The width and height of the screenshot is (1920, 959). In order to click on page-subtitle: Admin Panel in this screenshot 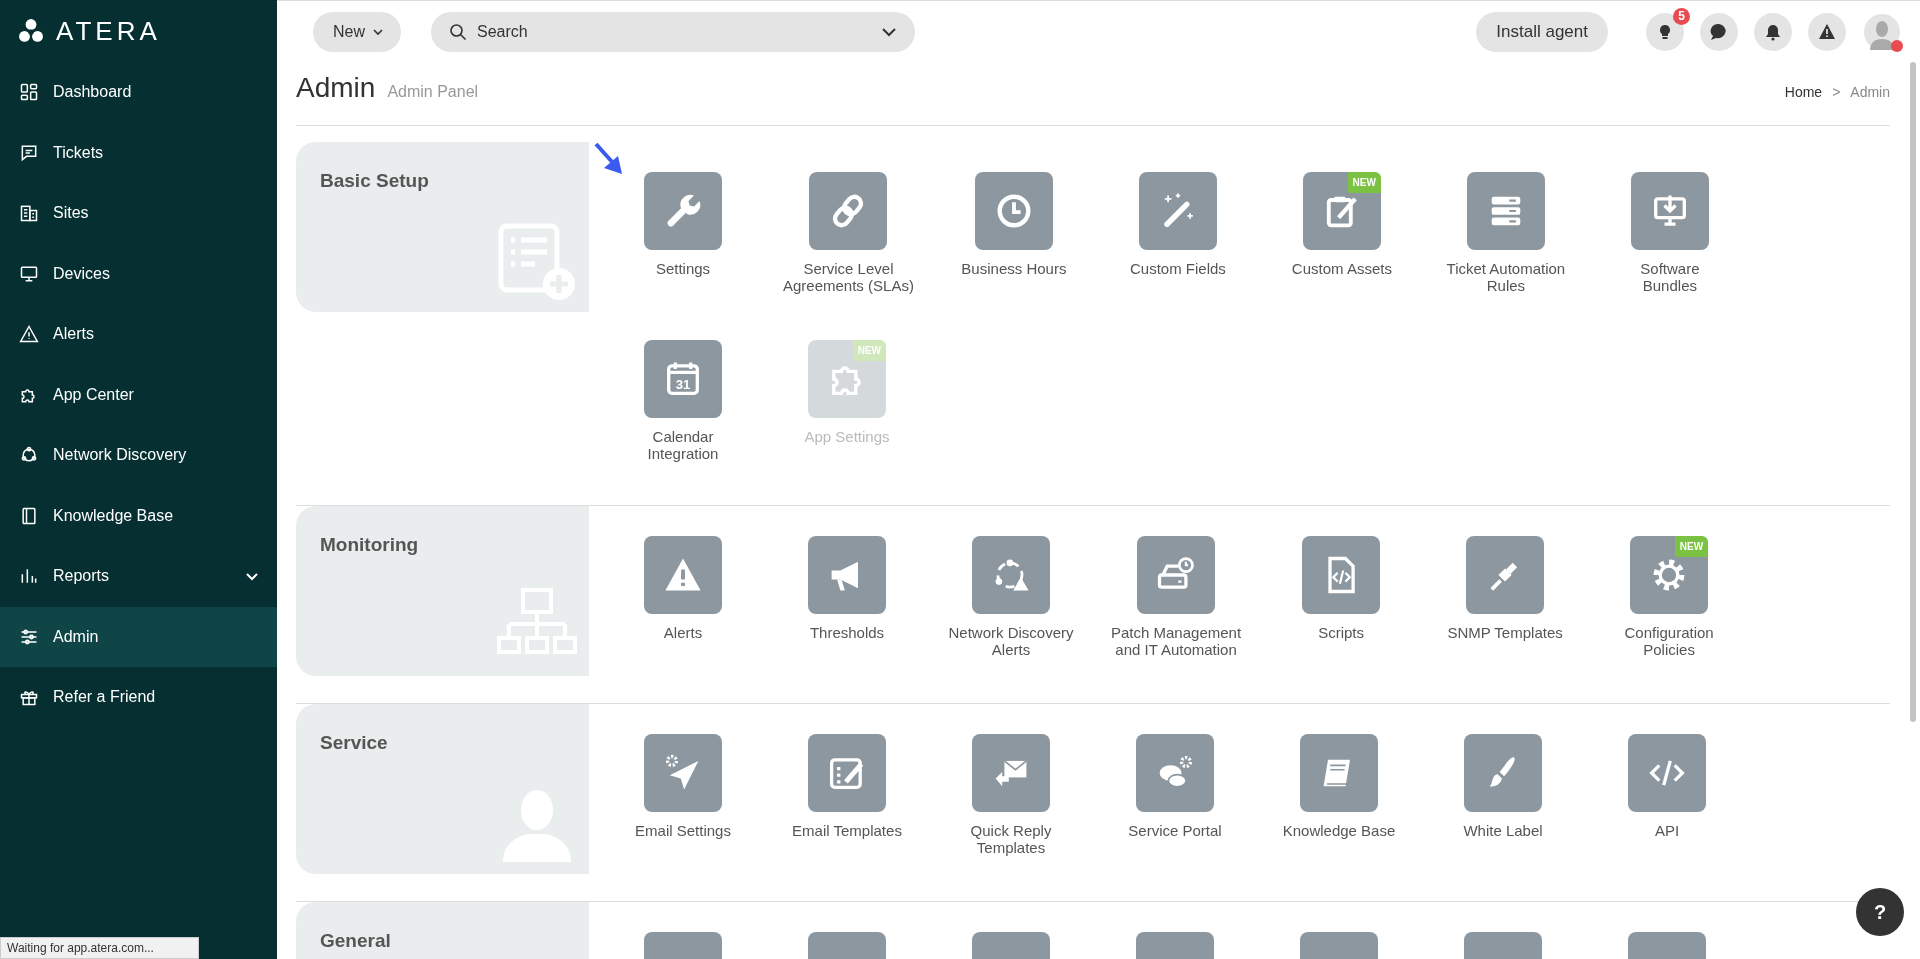, I will do `click(433, 92)`.